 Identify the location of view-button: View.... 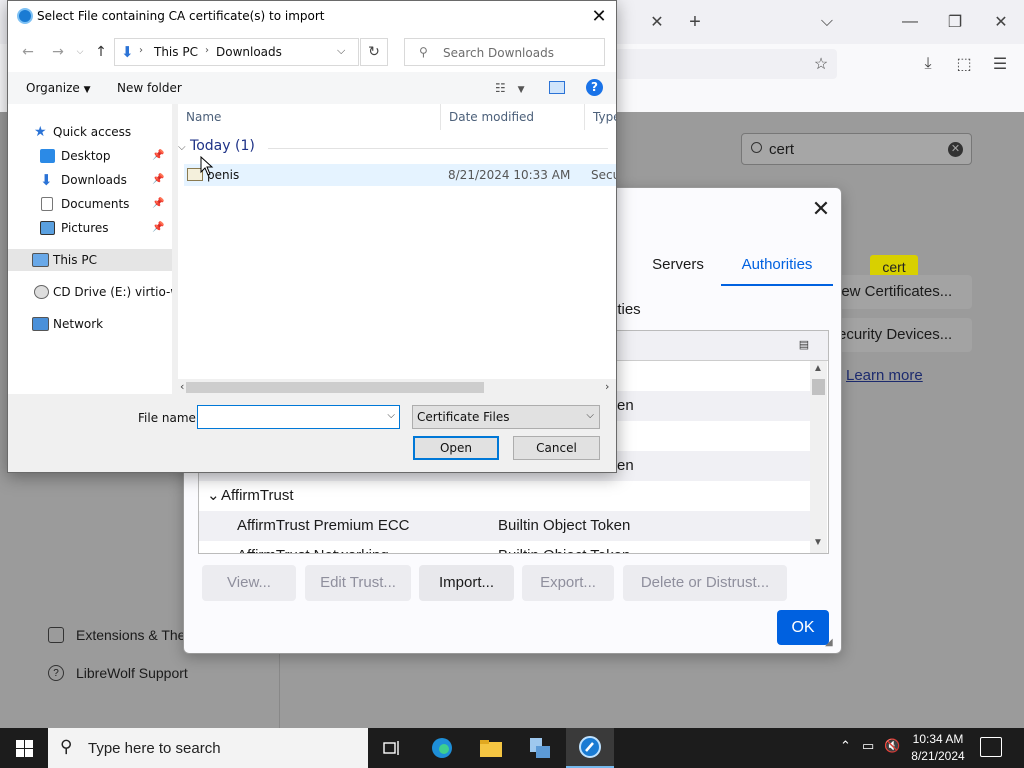
(249, 583).